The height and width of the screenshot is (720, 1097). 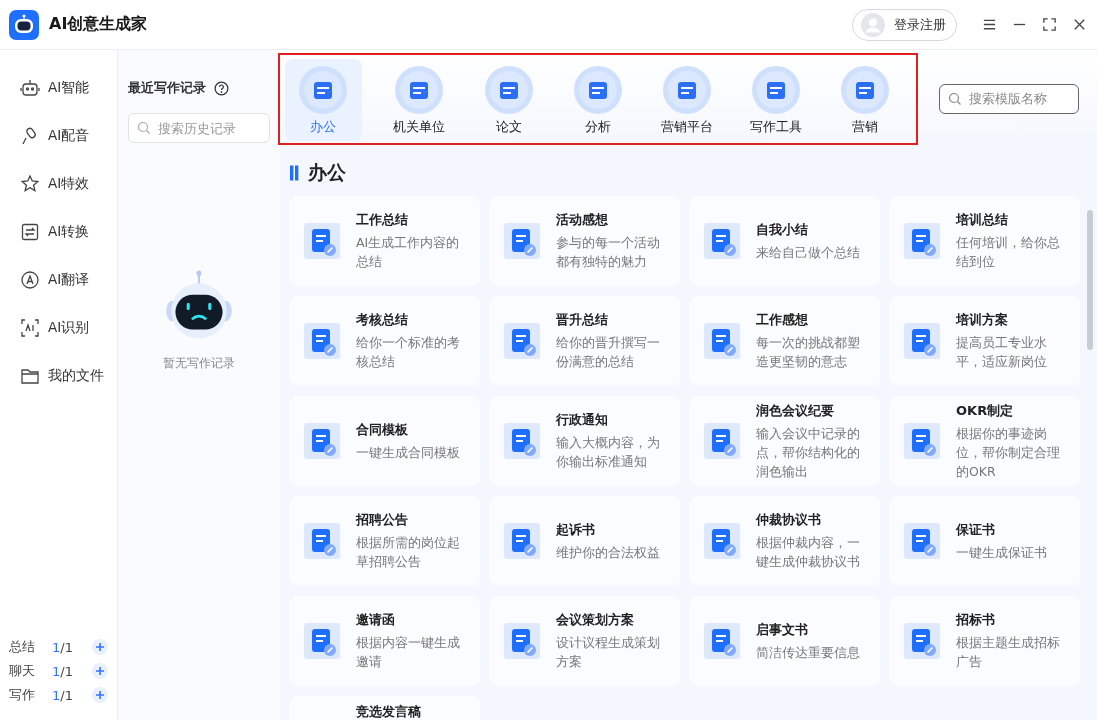 I want to click on template-card: 考核总结 给你一个标准的考核总结, so click(x=385, y=341).